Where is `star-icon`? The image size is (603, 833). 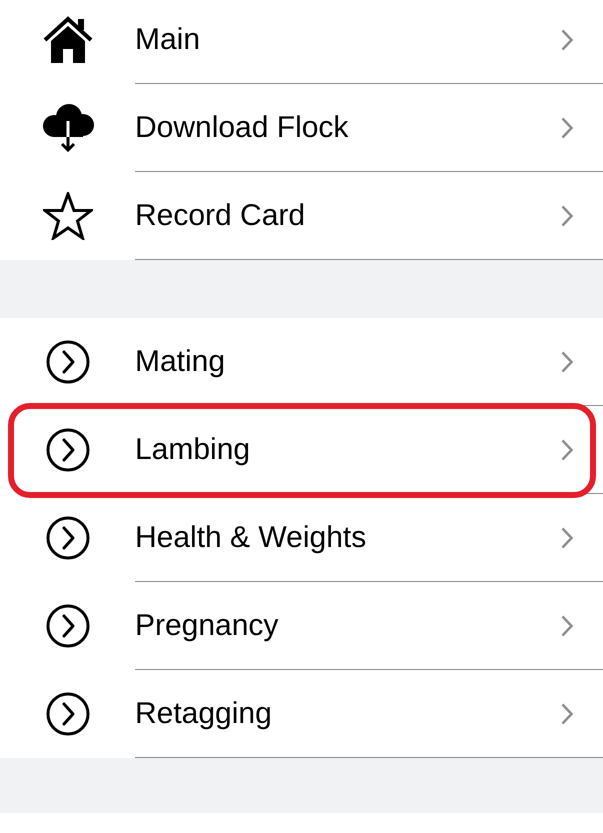 star-icon is located at coordinates (67, 216).